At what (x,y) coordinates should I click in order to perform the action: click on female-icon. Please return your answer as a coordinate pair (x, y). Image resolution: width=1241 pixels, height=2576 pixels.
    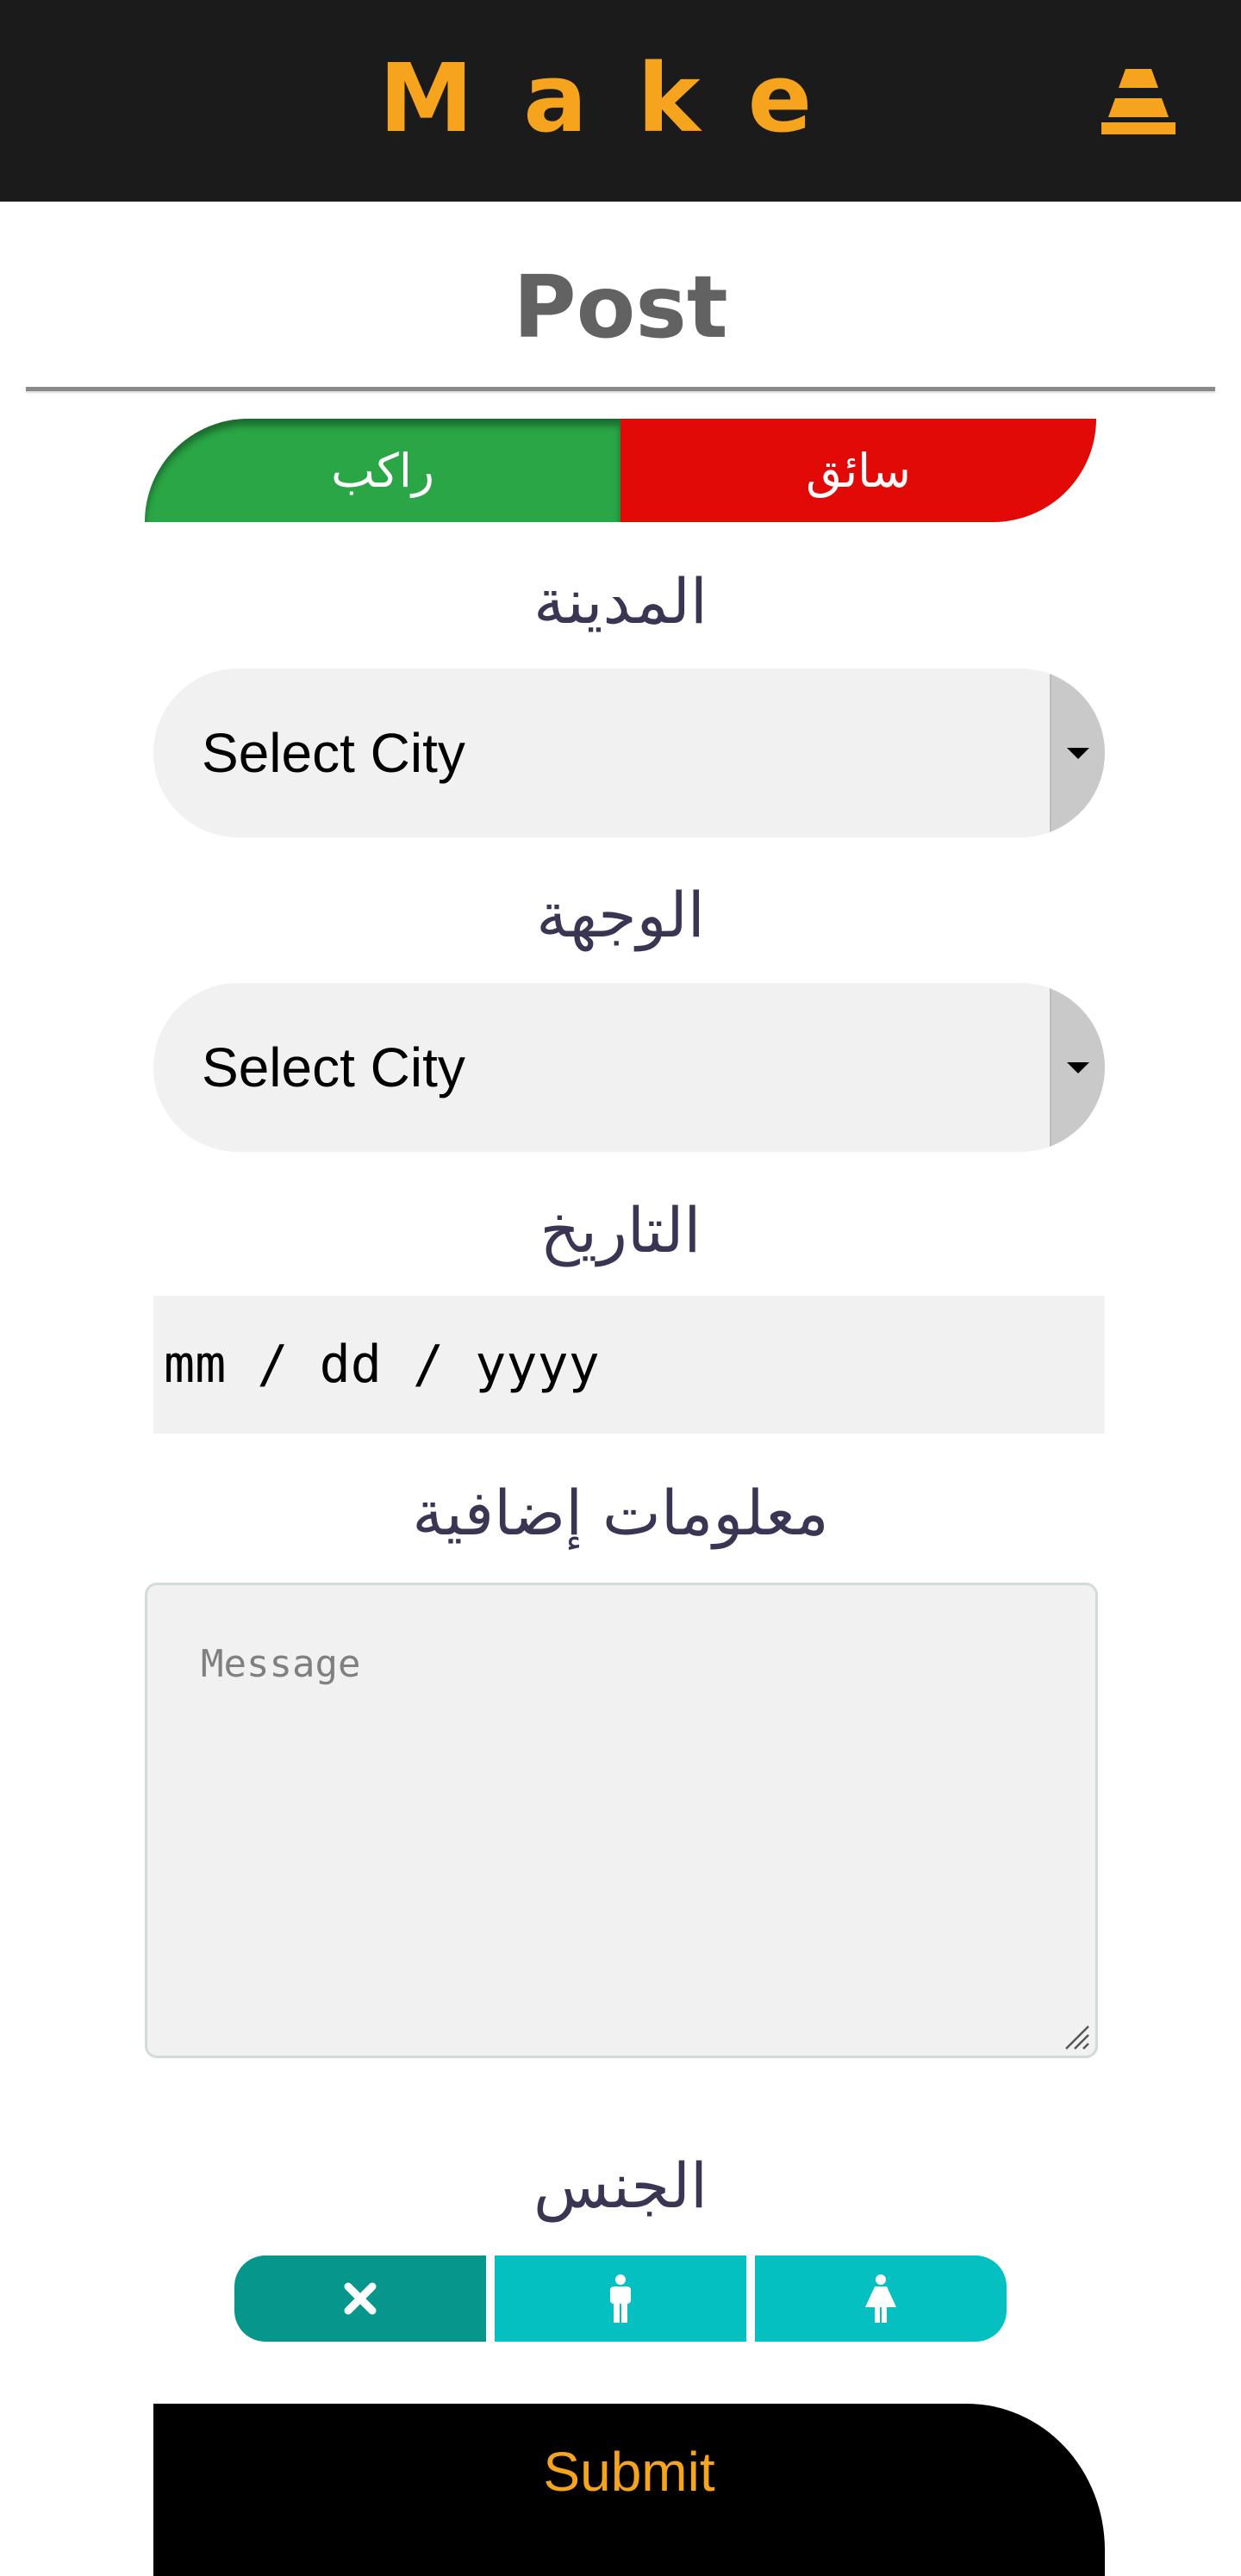
    Looking at the image, I should click on (881, 2298).